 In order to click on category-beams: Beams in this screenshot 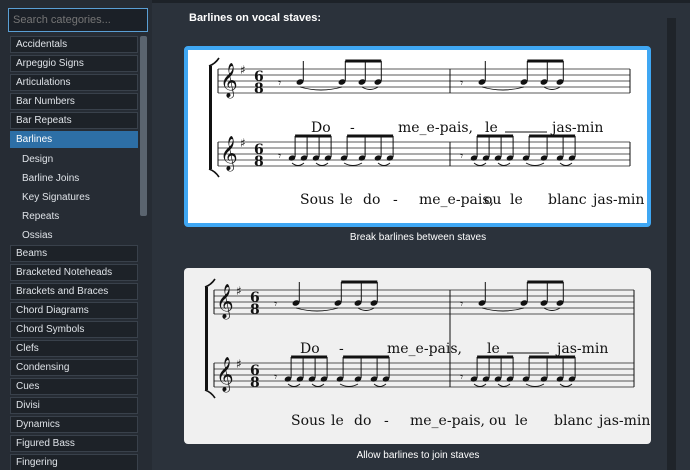, I will do `click(74, 253)`.